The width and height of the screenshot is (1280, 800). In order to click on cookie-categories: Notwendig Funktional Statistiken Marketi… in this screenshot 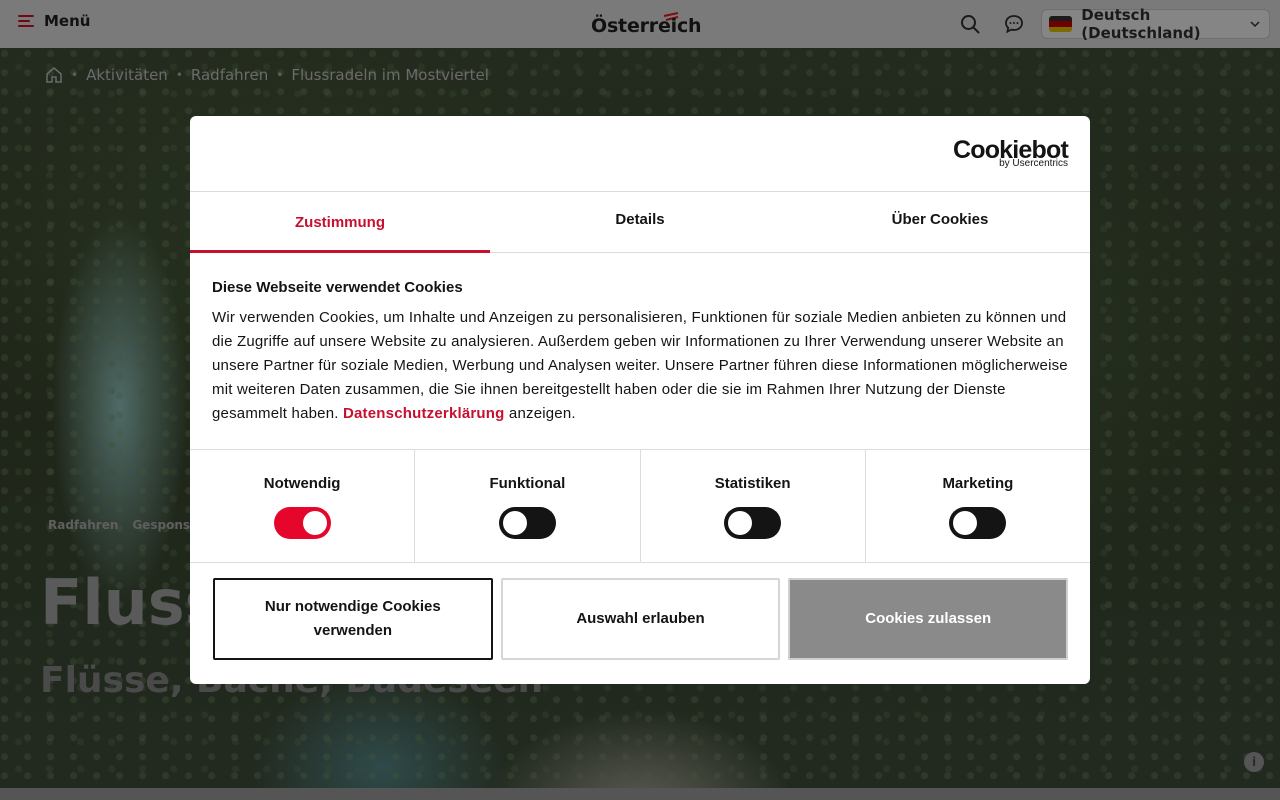, I will do `click(640, 506)`.